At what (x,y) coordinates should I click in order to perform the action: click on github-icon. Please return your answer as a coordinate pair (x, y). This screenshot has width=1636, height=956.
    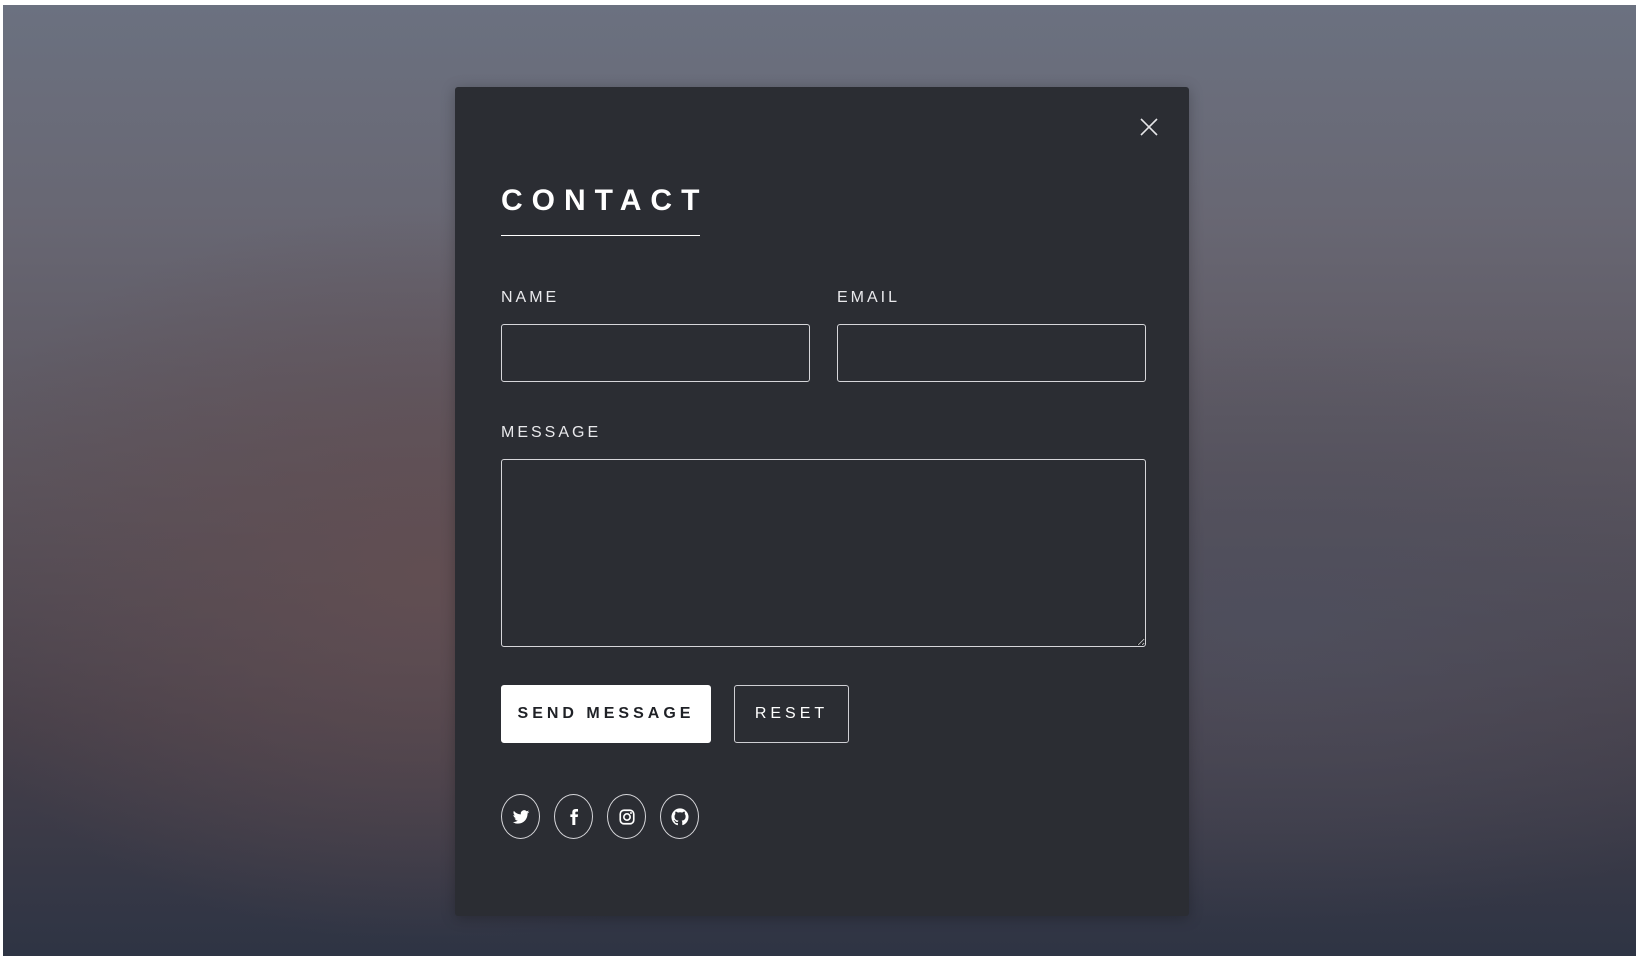
    Looking at the image, I should click on (679, 816).